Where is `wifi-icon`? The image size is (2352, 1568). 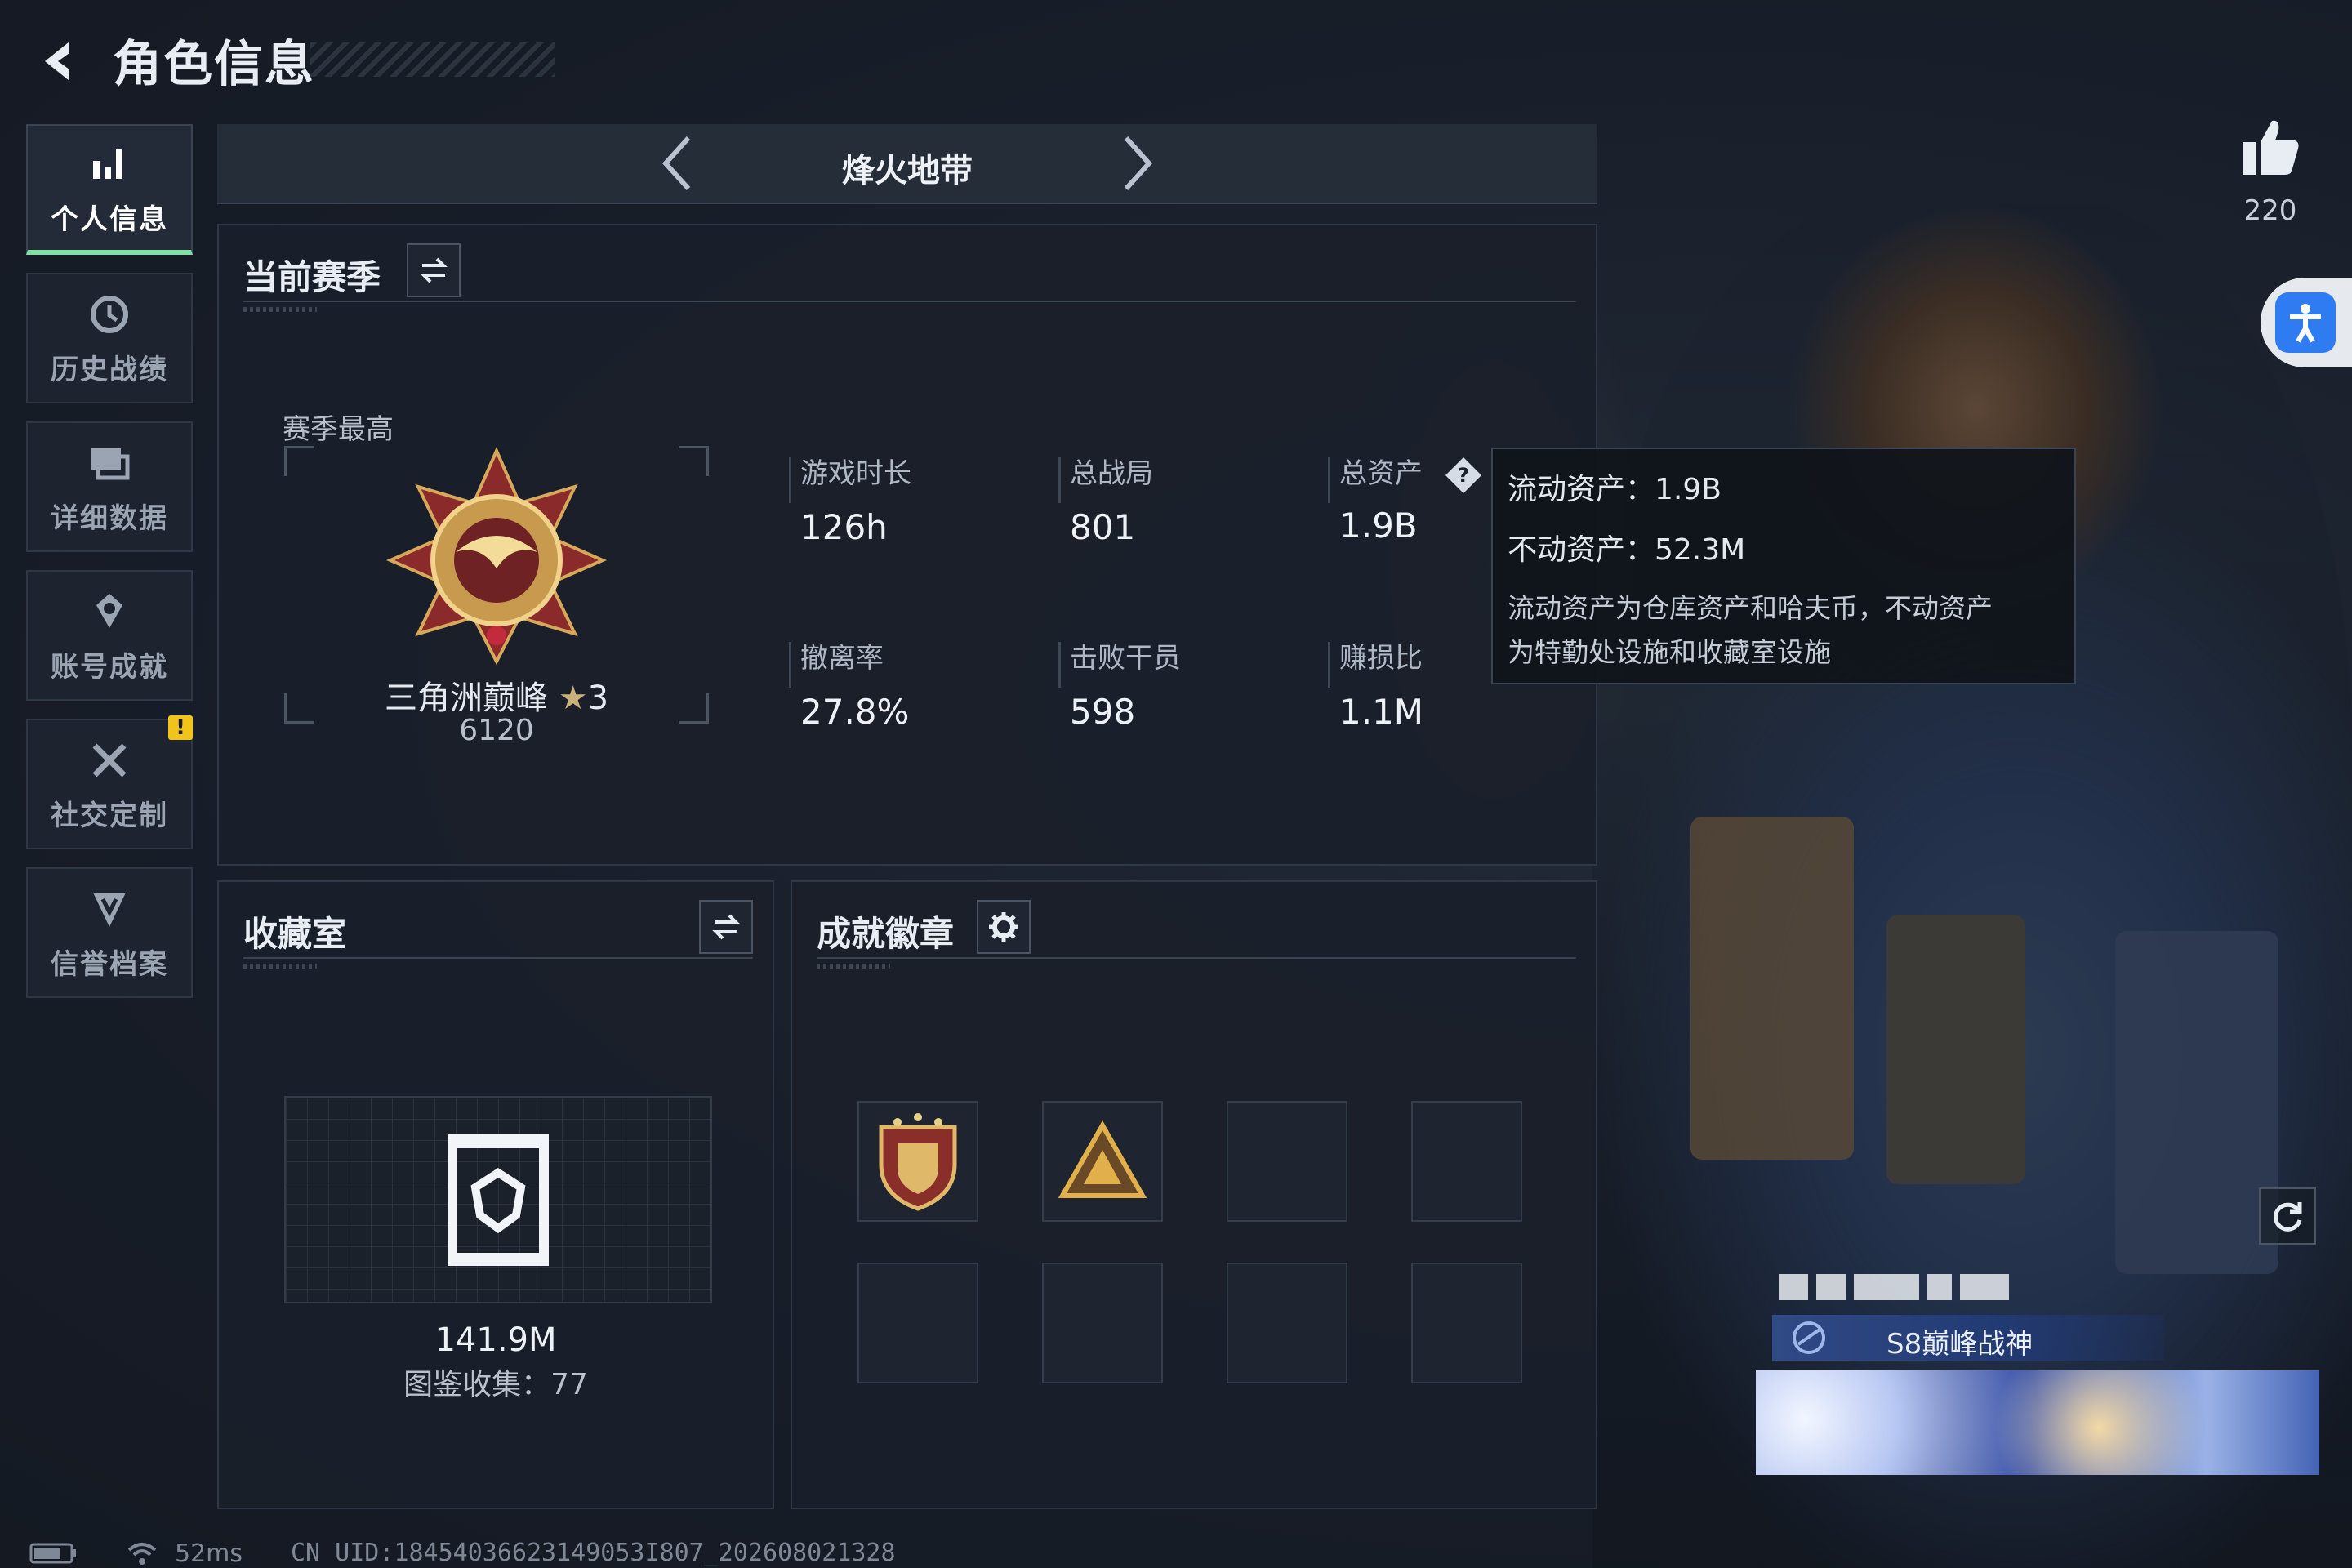 wifi-icon is located at coordinates (142, 1554).